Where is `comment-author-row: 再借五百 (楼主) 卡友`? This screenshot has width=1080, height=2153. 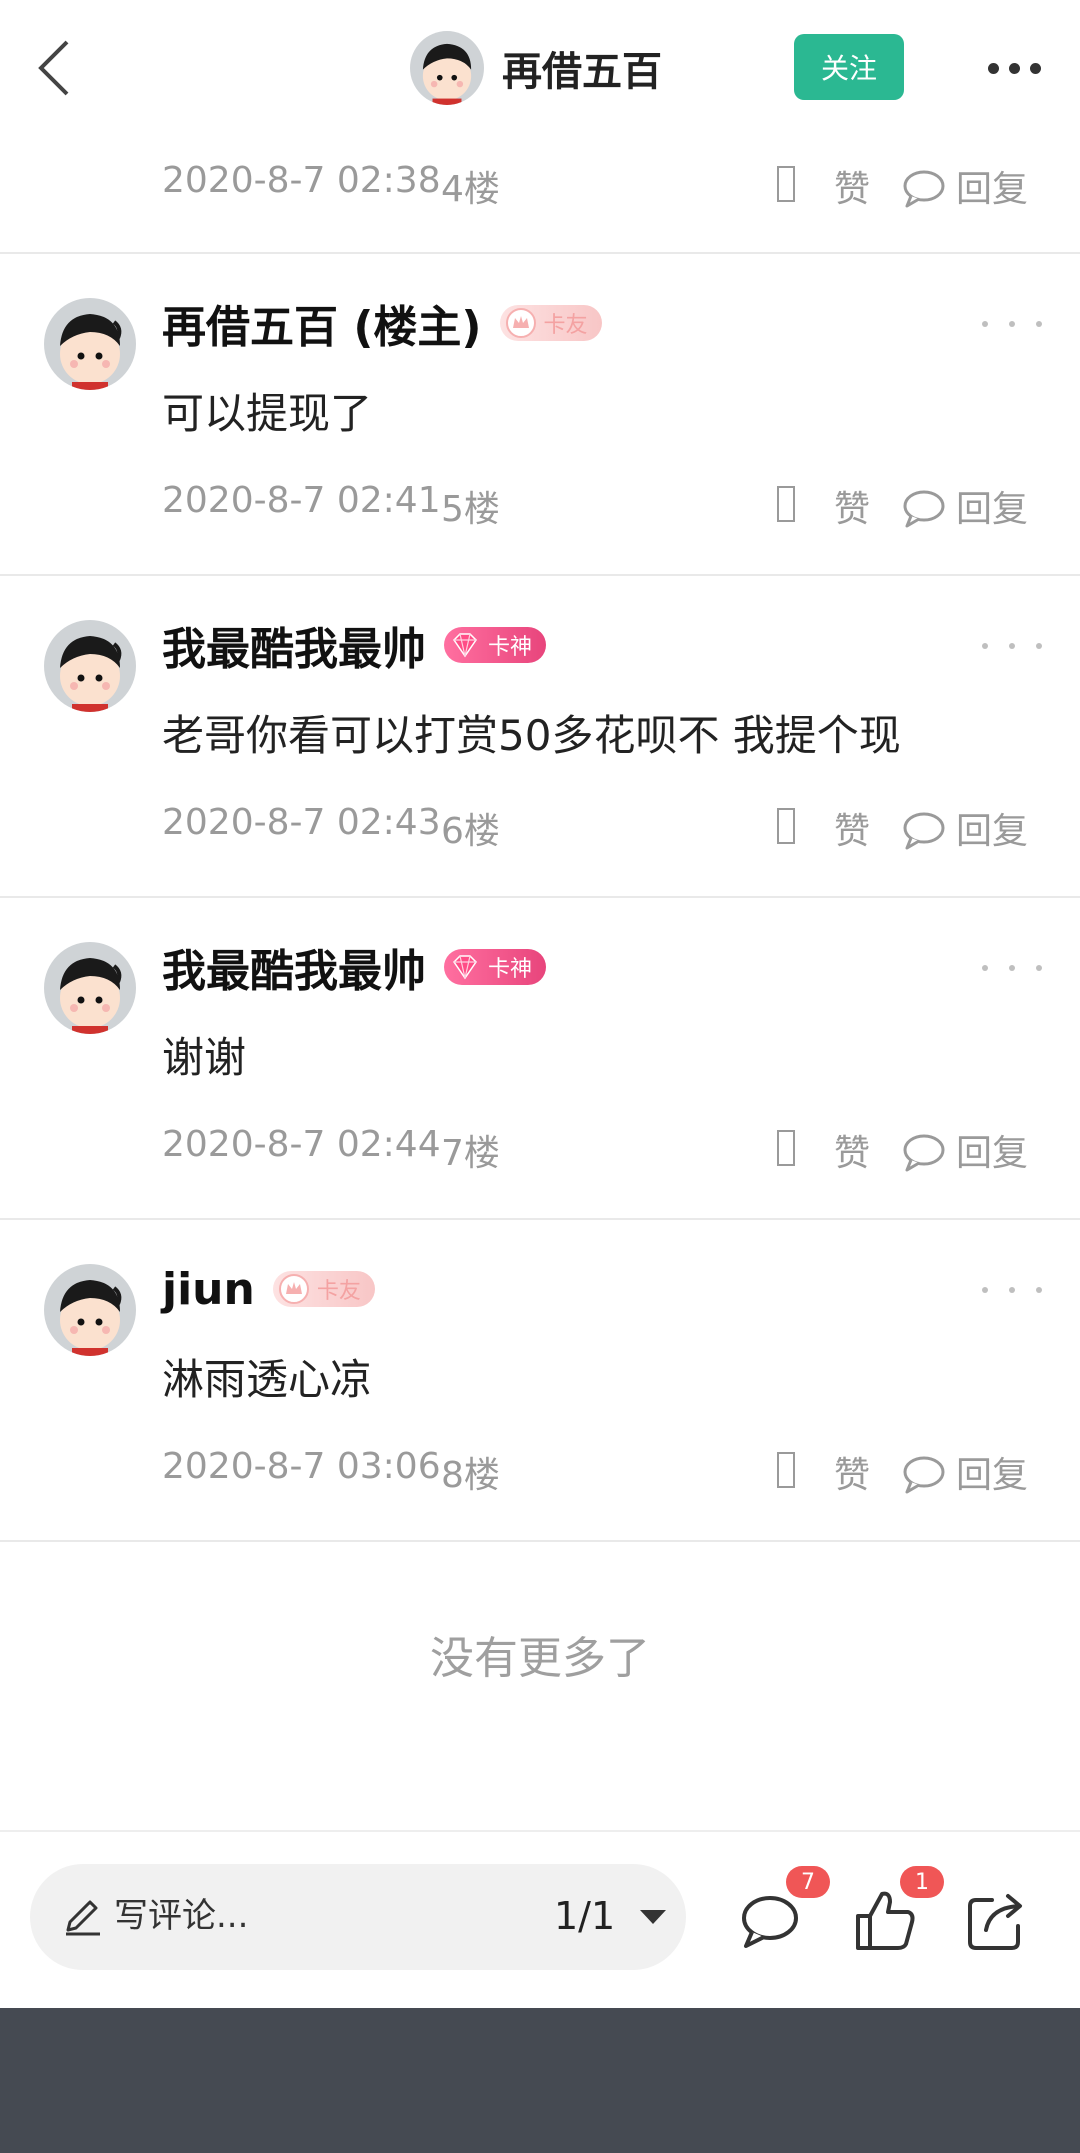 comment-author-row: 再借五百 (楼主) 卡友 is located at coordinates (382, 323).